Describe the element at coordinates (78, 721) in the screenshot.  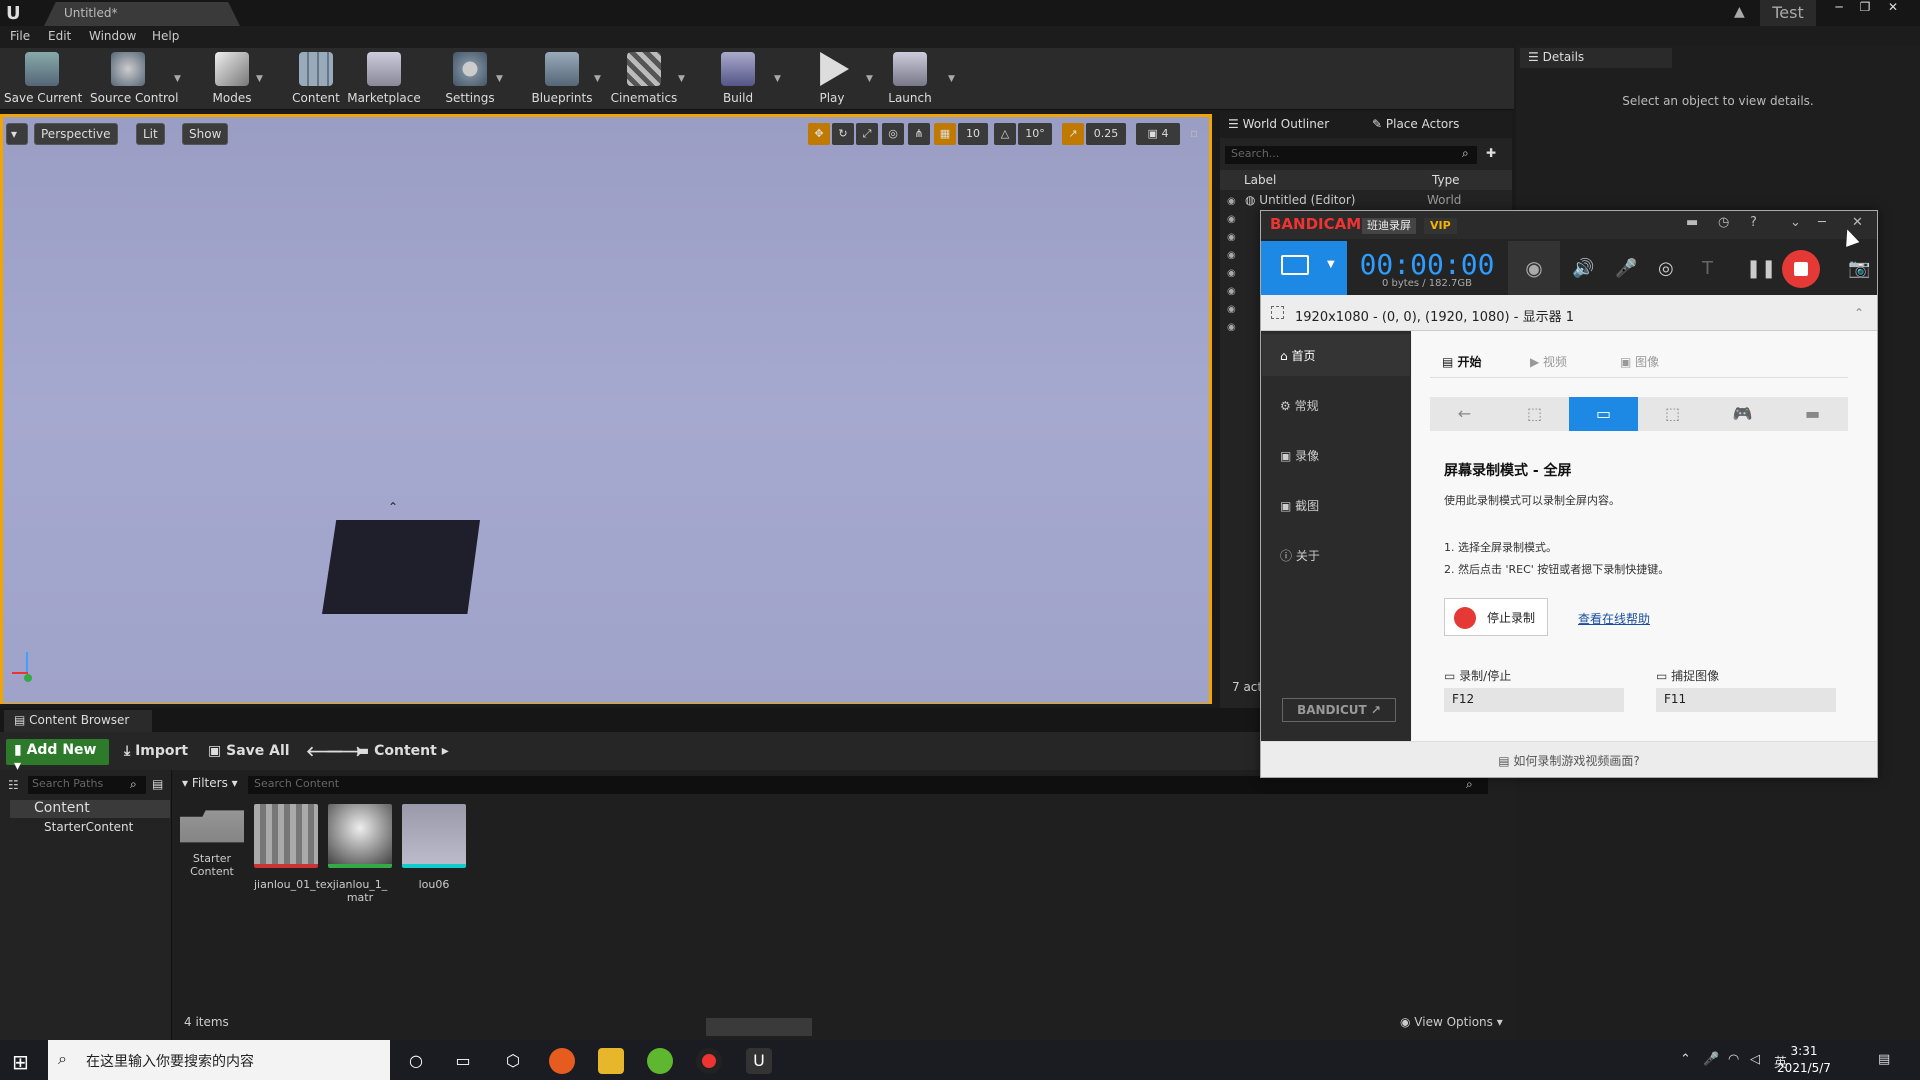
I see `tab-content-browser: ▤ Content Browser` at that location.